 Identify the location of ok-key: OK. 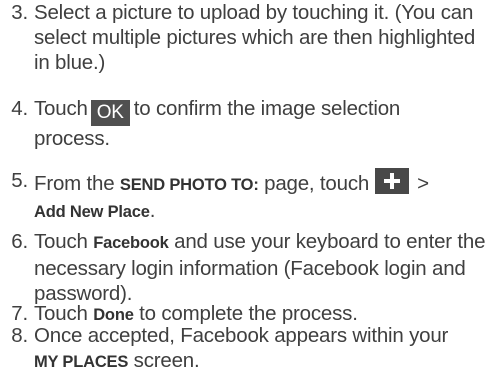
(110, 113).